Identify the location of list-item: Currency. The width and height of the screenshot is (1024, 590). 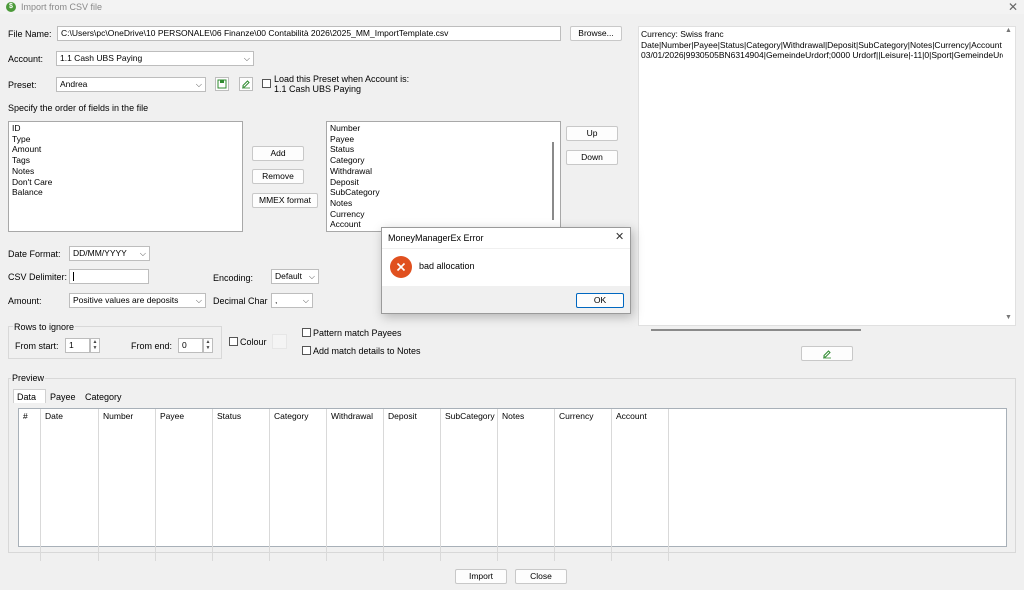
(443, 214).